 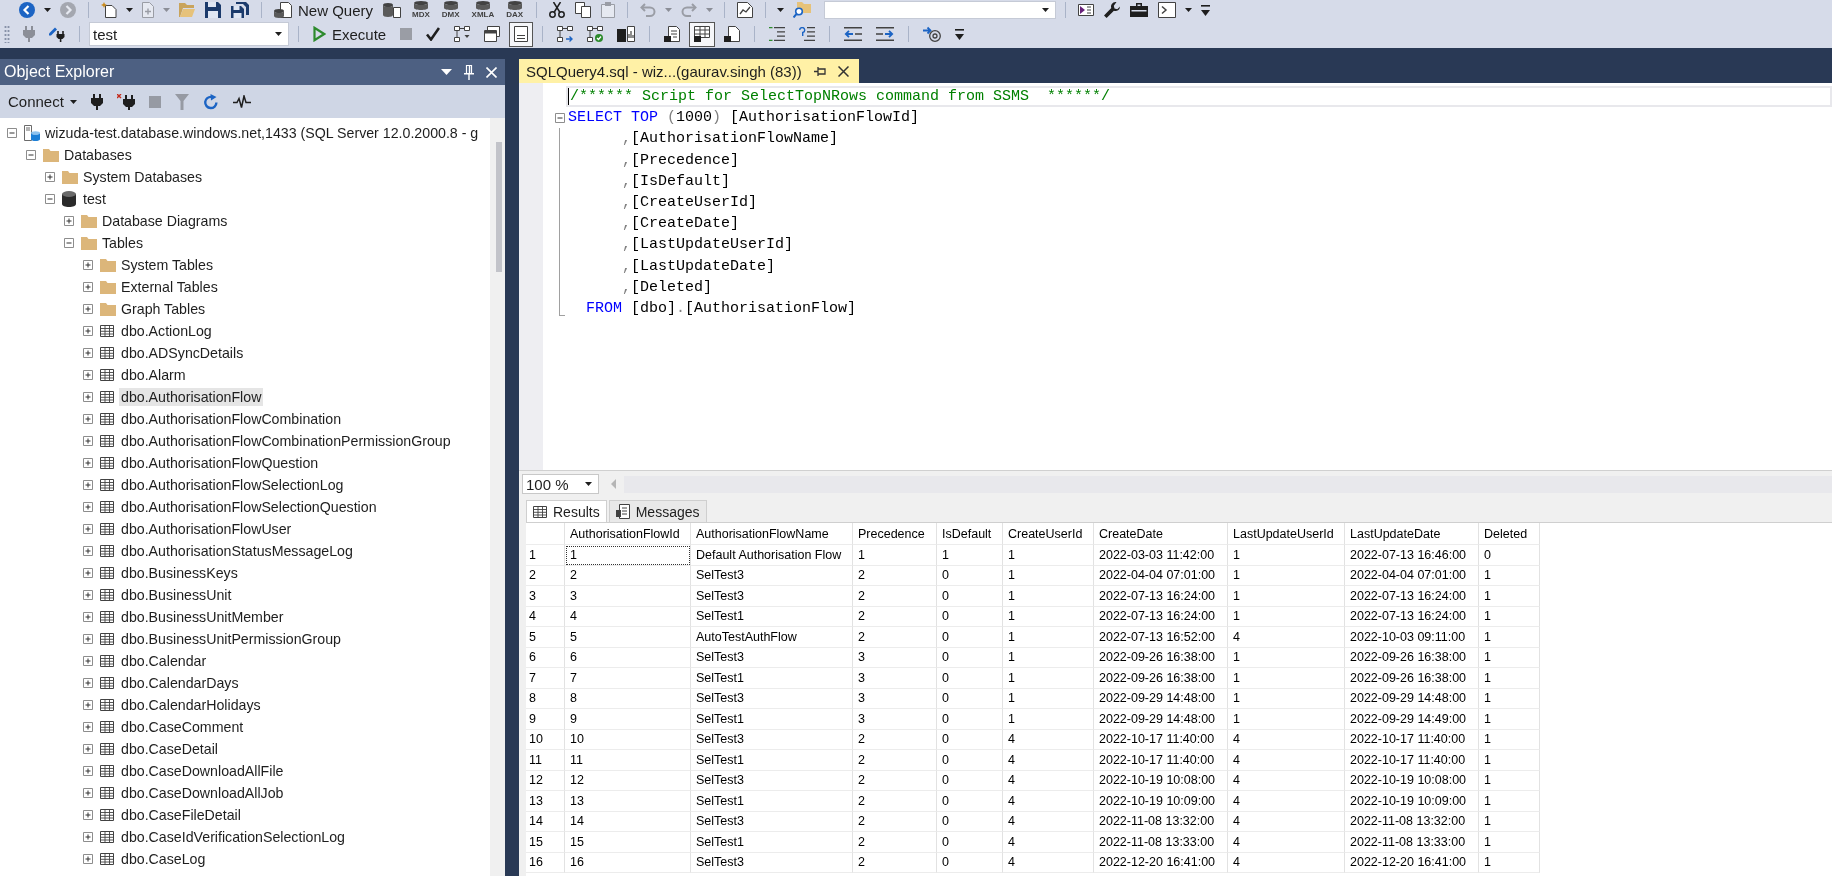 I want to click on tree-item: dbo.AuthorisationFlow, so click(x=191, y=397).